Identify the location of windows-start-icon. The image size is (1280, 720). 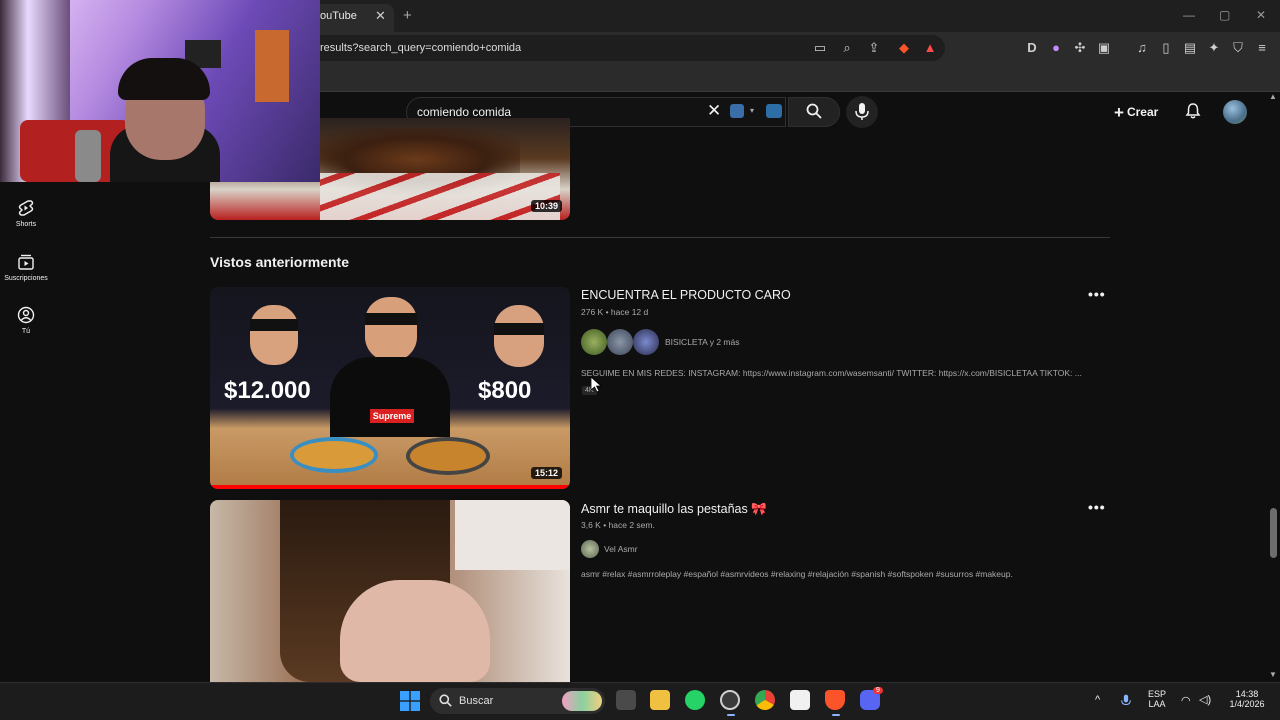
(410, 701).